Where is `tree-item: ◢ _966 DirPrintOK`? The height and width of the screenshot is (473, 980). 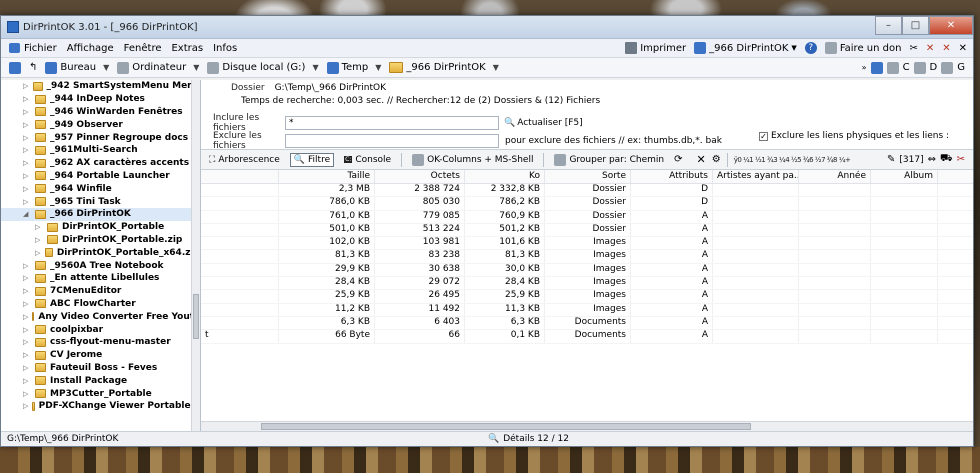 tree-item: ◢ _966 DirPrintOK is located at coordinates (100, 214).